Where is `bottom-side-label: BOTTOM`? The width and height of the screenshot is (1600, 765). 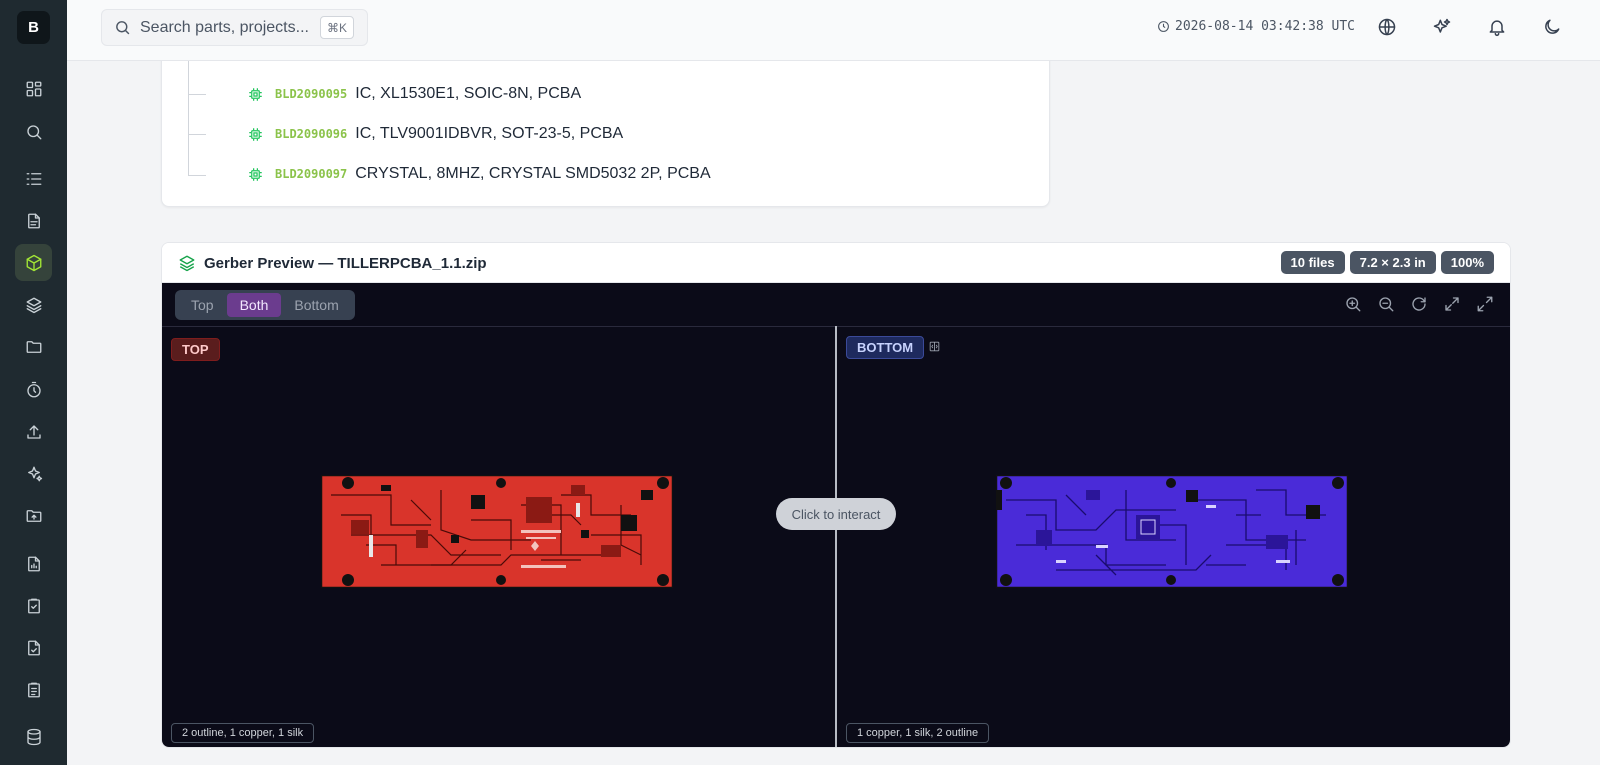 bottom-side-label: BOTTOM is located at coordinates (885, 347).